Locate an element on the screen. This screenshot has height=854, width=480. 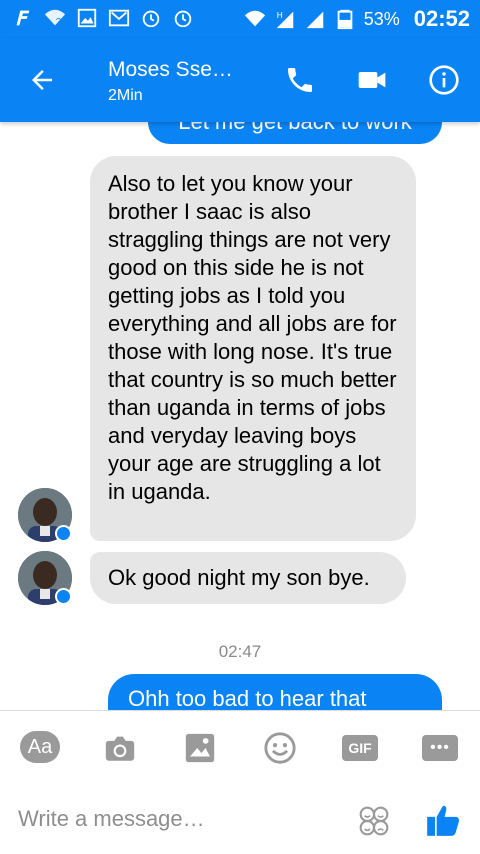
more-icon: ••• is located at coordinates (440, 748).